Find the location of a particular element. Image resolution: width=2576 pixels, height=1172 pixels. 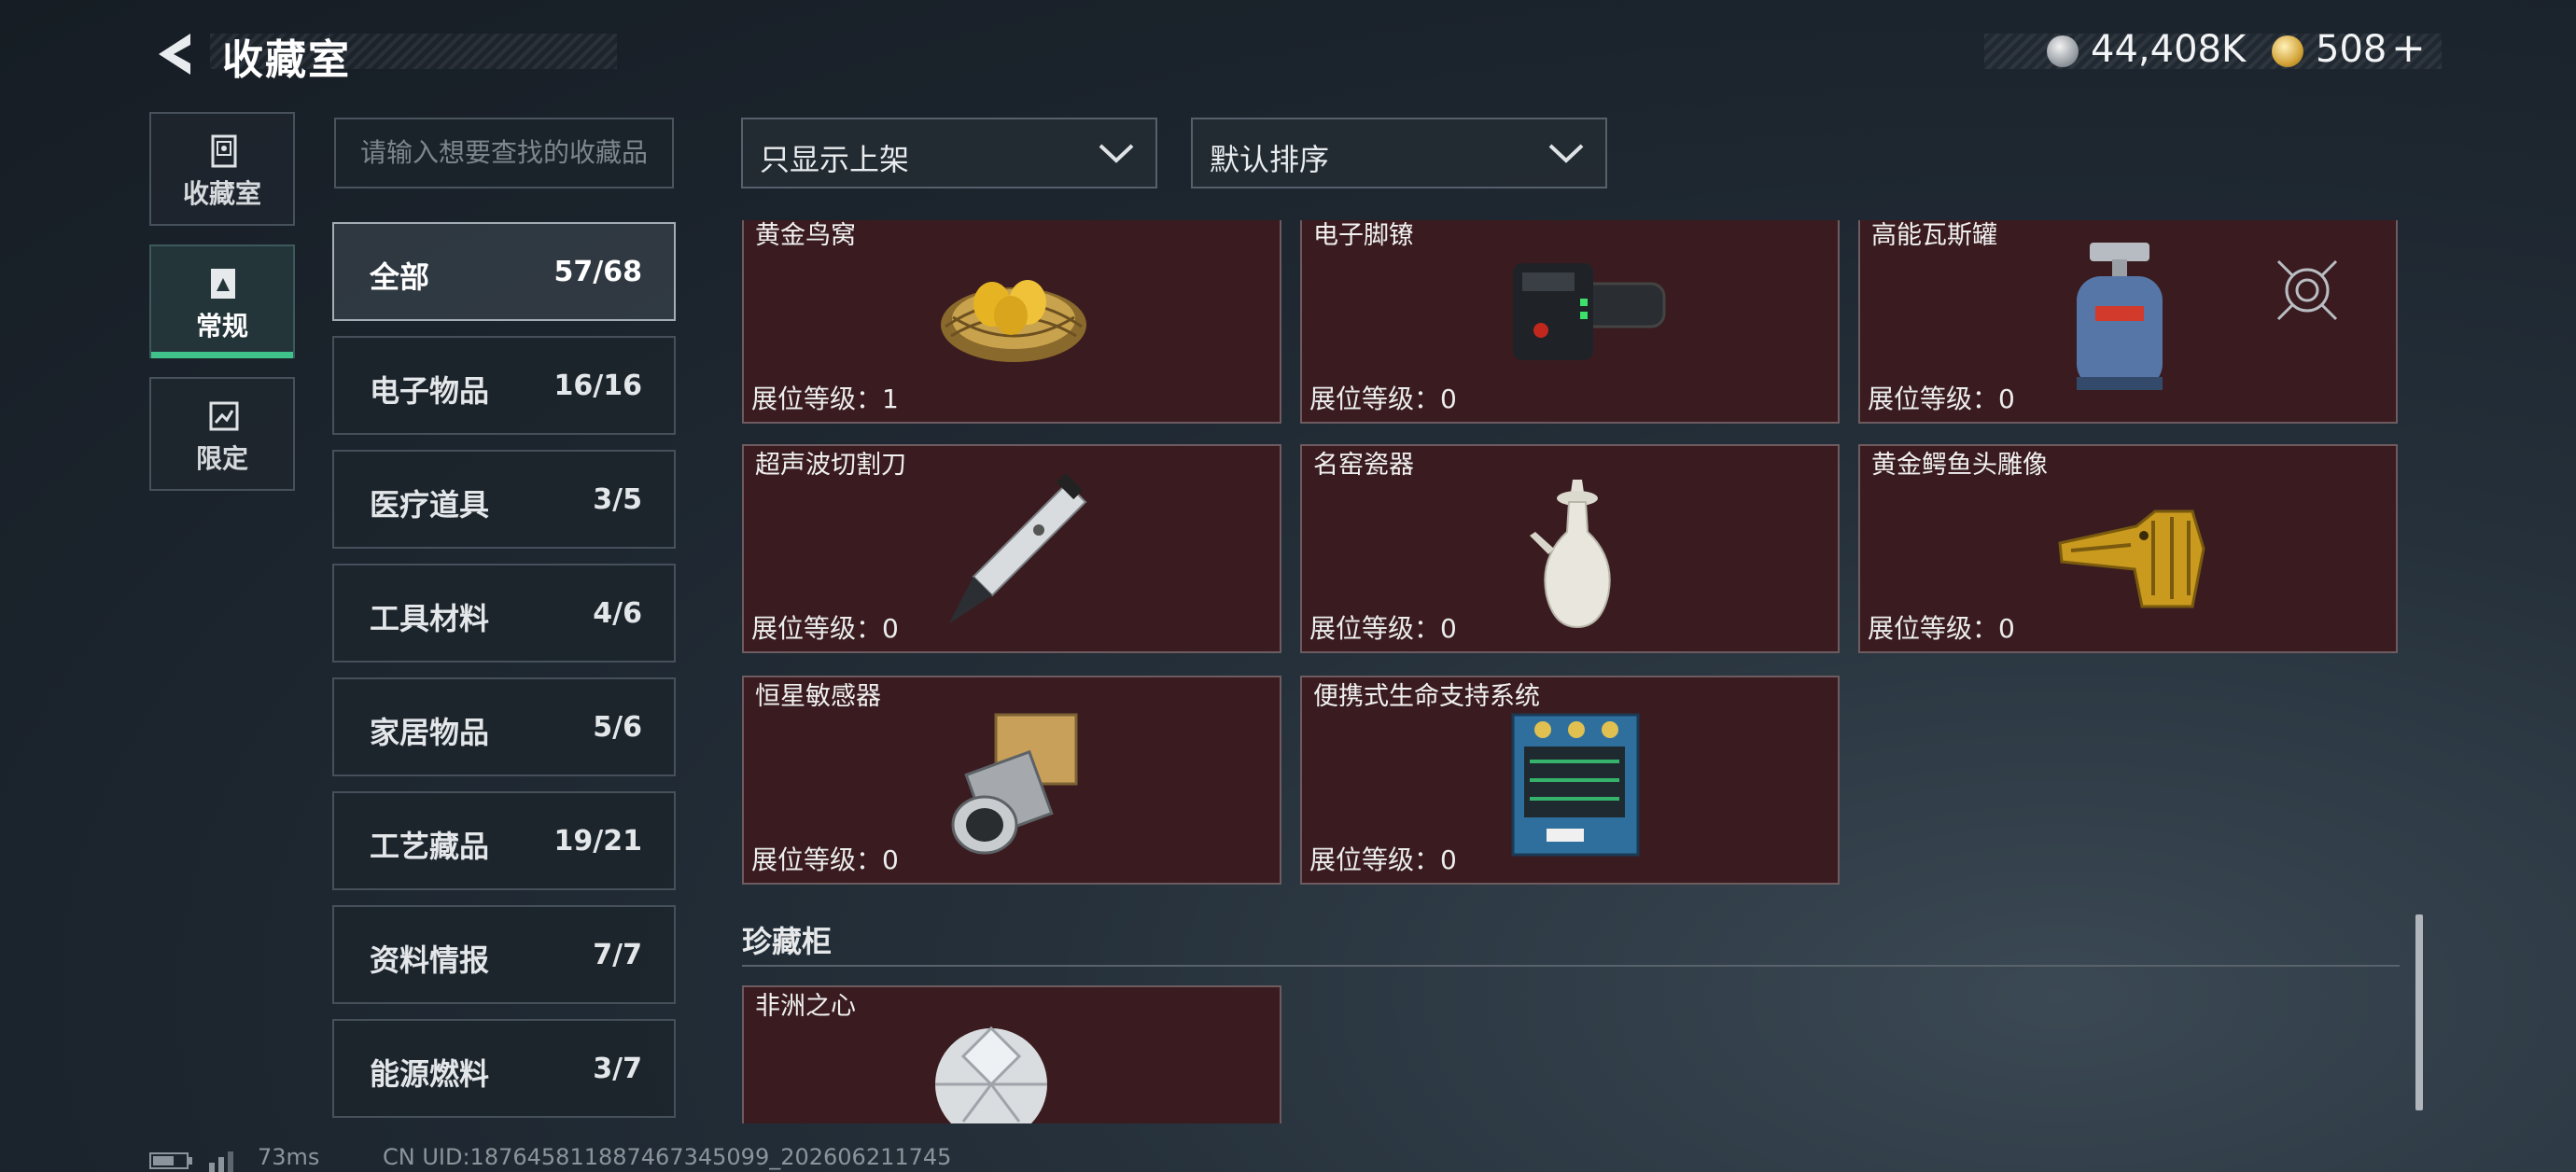

nav-regular: 常规 is located at coordinates (222, 301).